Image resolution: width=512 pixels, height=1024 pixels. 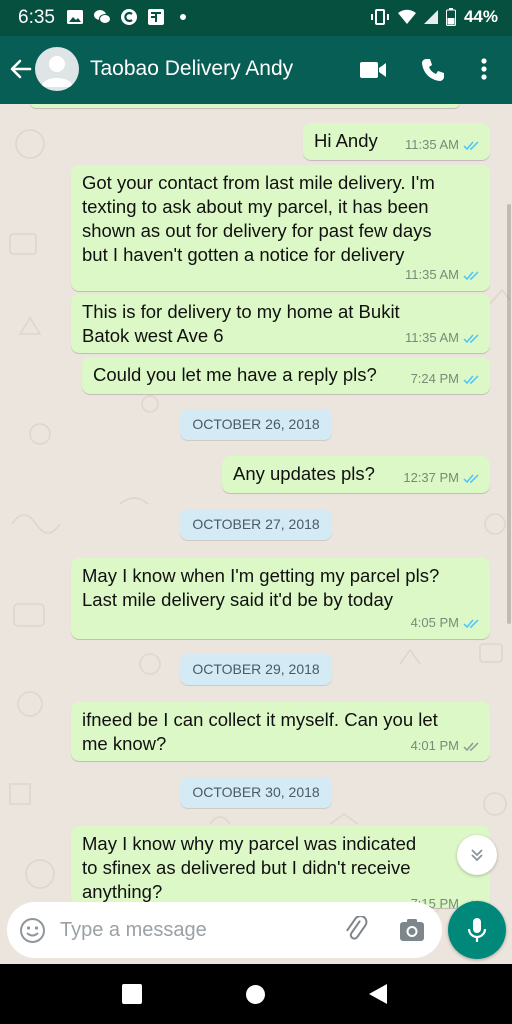 I want to click on notification-icons, so click(x=129, y=17).